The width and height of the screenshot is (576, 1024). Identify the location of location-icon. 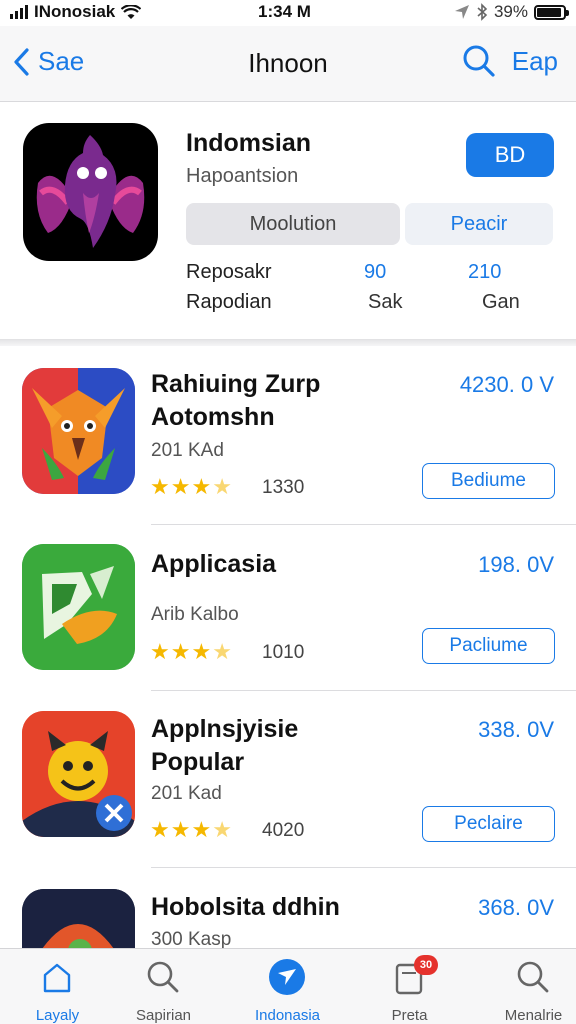
(461, 12).